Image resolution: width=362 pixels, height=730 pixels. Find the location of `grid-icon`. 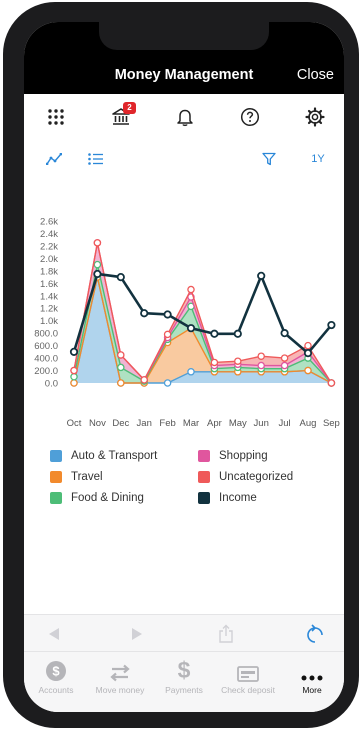

grid-icon is located at coordinates (56, 117).